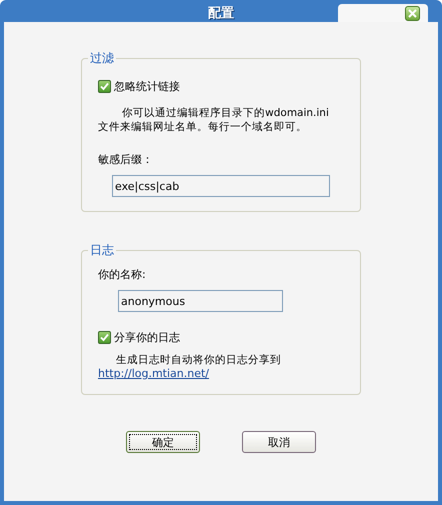 This screenshot has width=442, height=505. What do you see at coordinates (154, 373) in the screenshot?
I see `log-link: http://log.mtian.net/` at bounding box center [154, 373].